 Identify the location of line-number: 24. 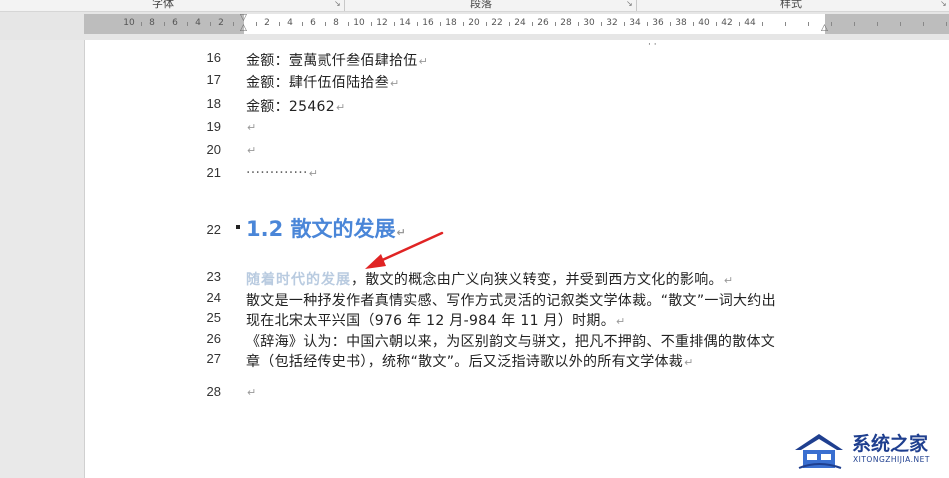
(213, 297).